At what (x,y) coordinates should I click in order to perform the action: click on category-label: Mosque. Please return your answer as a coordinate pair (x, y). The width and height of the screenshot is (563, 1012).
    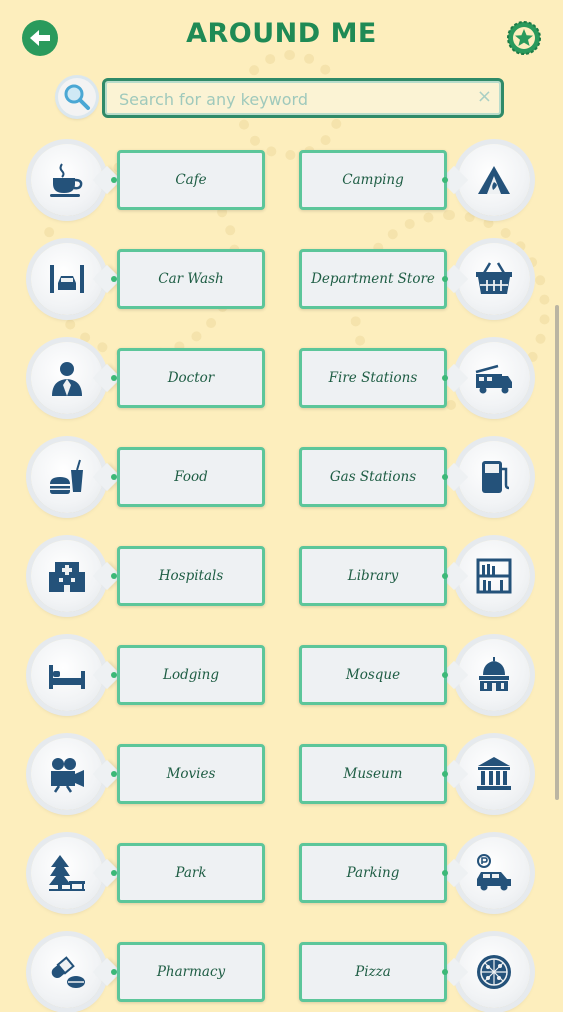
    Looking at the image, I should click on (373, 675).